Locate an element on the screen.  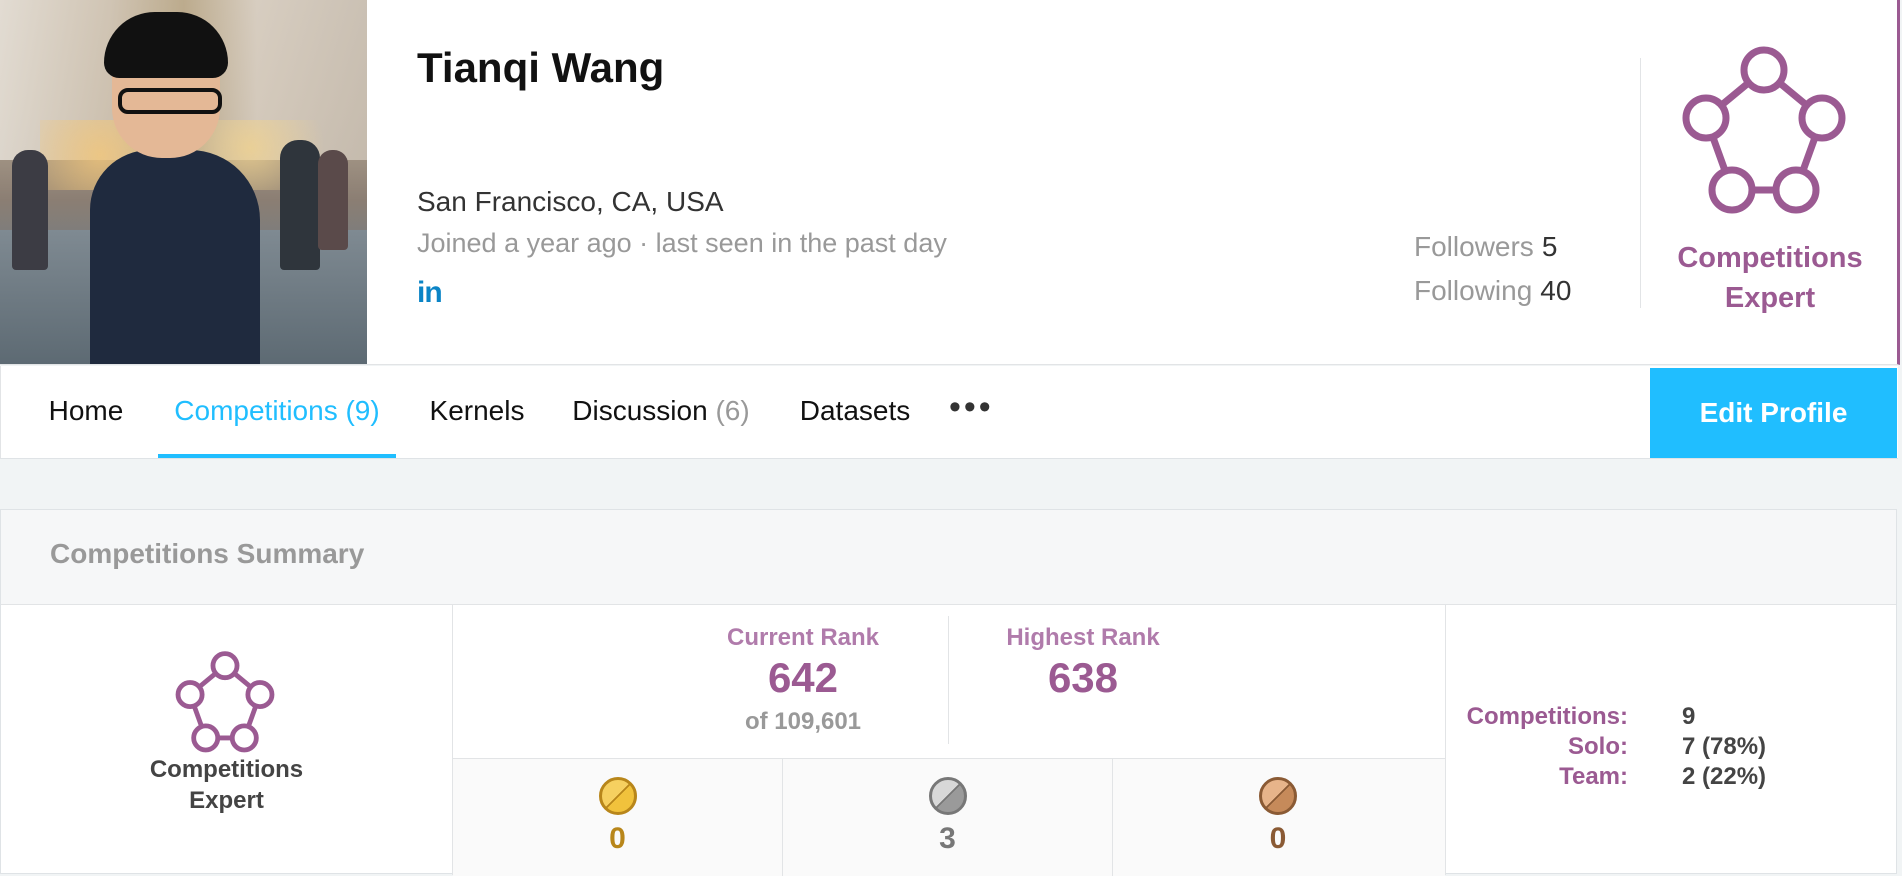
following-count: 40 is located at coordinates (1556, 290).